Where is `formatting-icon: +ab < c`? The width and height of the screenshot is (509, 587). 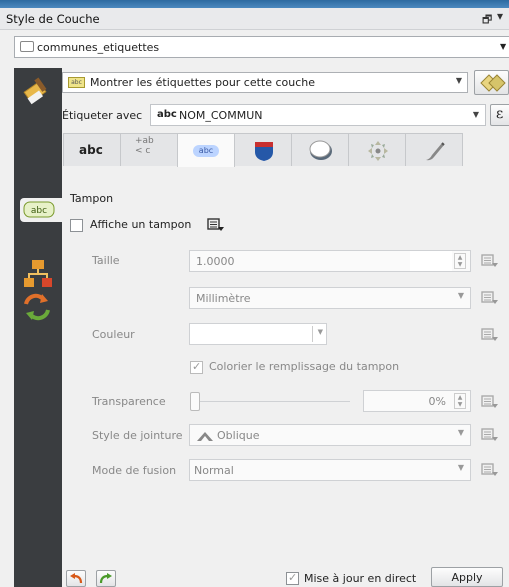
formatting-icon: +ab < c is located at coordinates (144, 146).